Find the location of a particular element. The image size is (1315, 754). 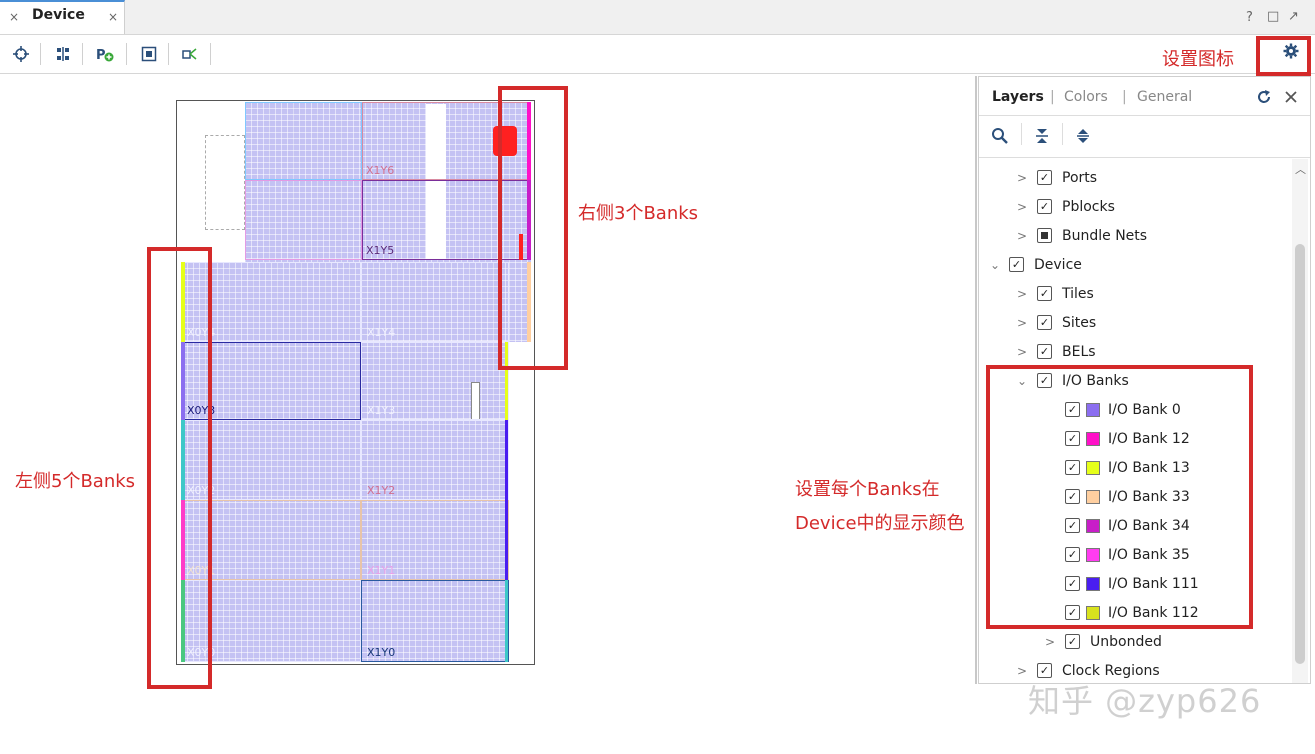

tree-item-ports: > ✓ Ports is located at coordinates (1135, 177).